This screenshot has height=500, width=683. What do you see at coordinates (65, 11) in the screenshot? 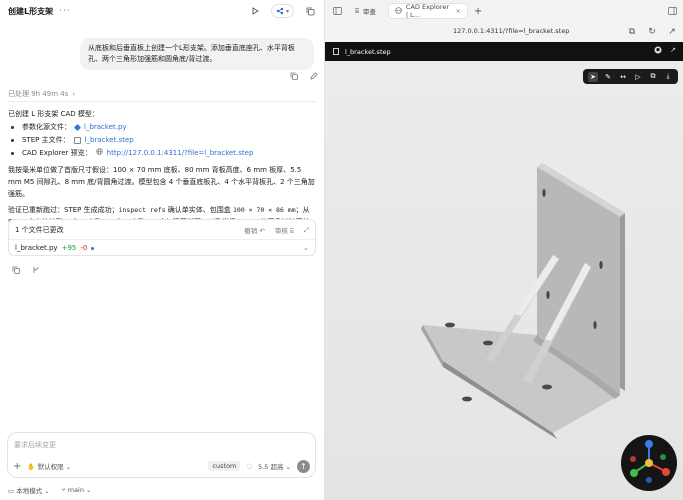
I see `more-icon: ···` at bounding box center [65, 11].